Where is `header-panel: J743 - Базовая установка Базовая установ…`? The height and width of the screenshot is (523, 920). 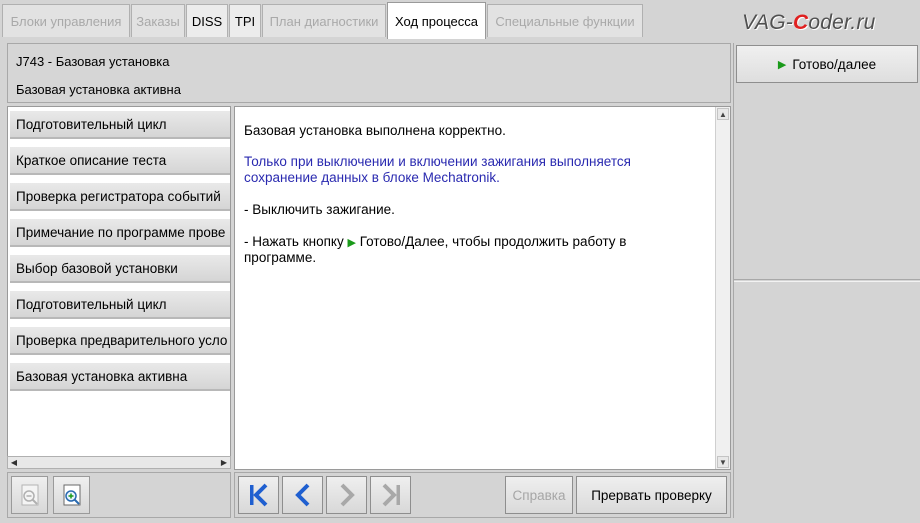
header-panel: J743 - Базовая установка Базовая установ… is located at coordinates (369, 73).